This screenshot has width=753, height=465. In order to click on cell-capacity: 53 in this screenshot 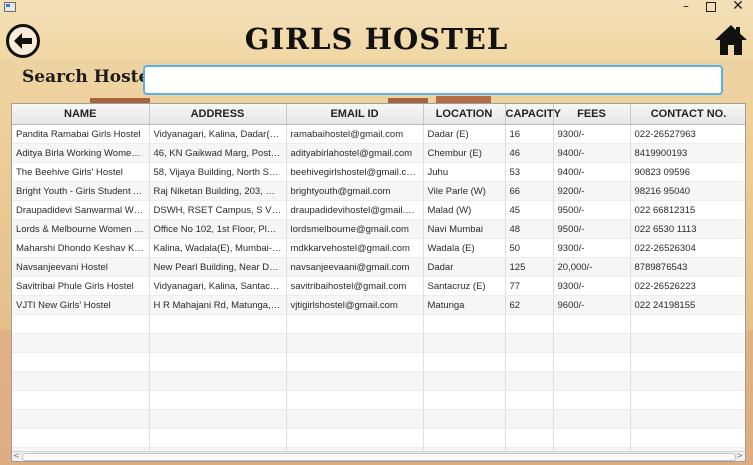, I will do `click(529, 172)`.